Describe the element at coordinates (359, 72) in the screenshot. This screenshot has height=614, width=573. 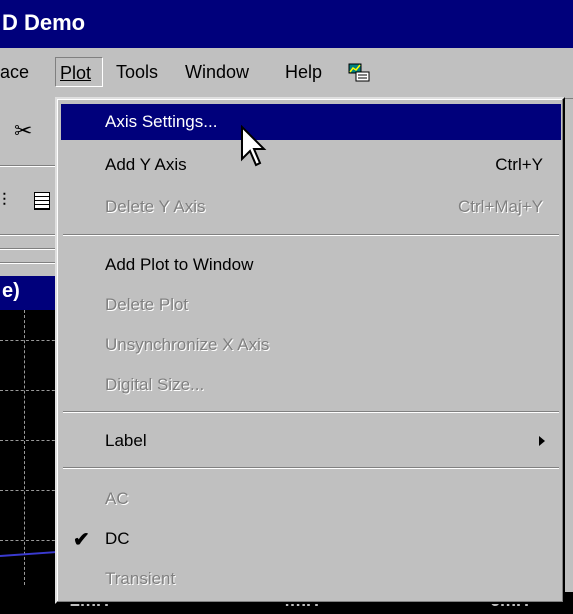
I see `plot-toolbar-icon` at that location.